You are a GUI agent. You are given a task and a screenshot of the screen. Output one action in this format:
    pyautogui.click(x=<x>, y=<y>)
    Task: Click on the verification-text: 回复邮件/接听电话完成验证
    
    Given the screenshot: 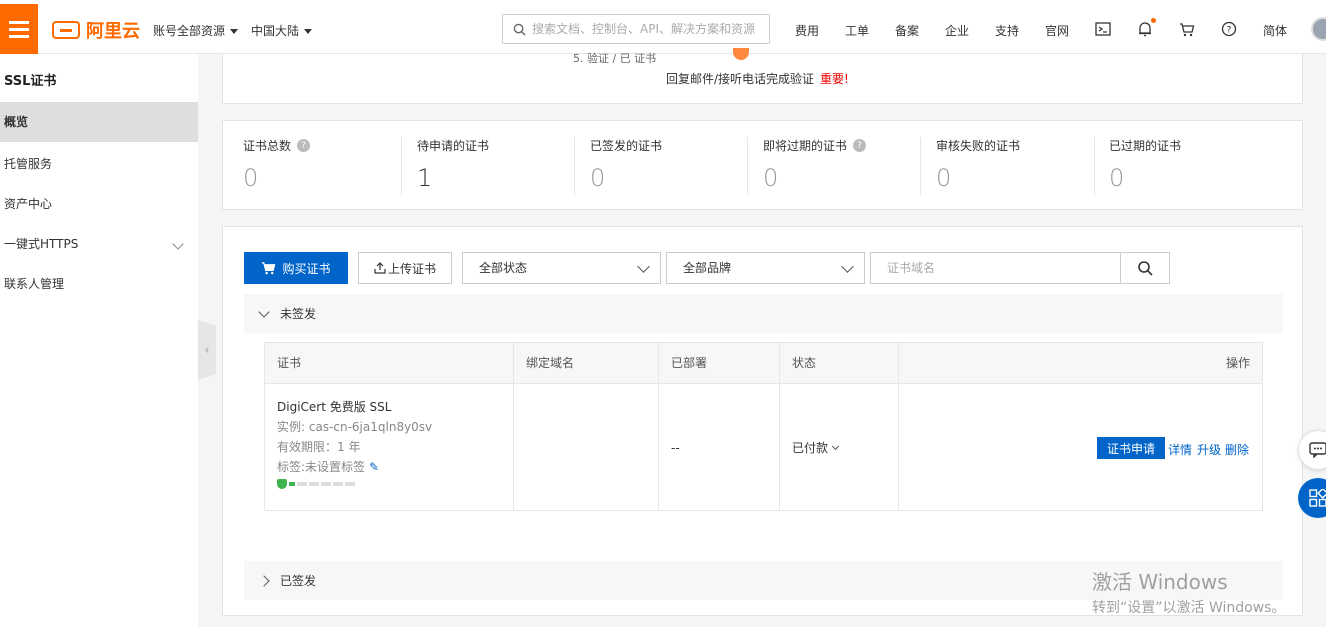 What is the action you would take?
    pyautogui.click(x=740, y=79)
    